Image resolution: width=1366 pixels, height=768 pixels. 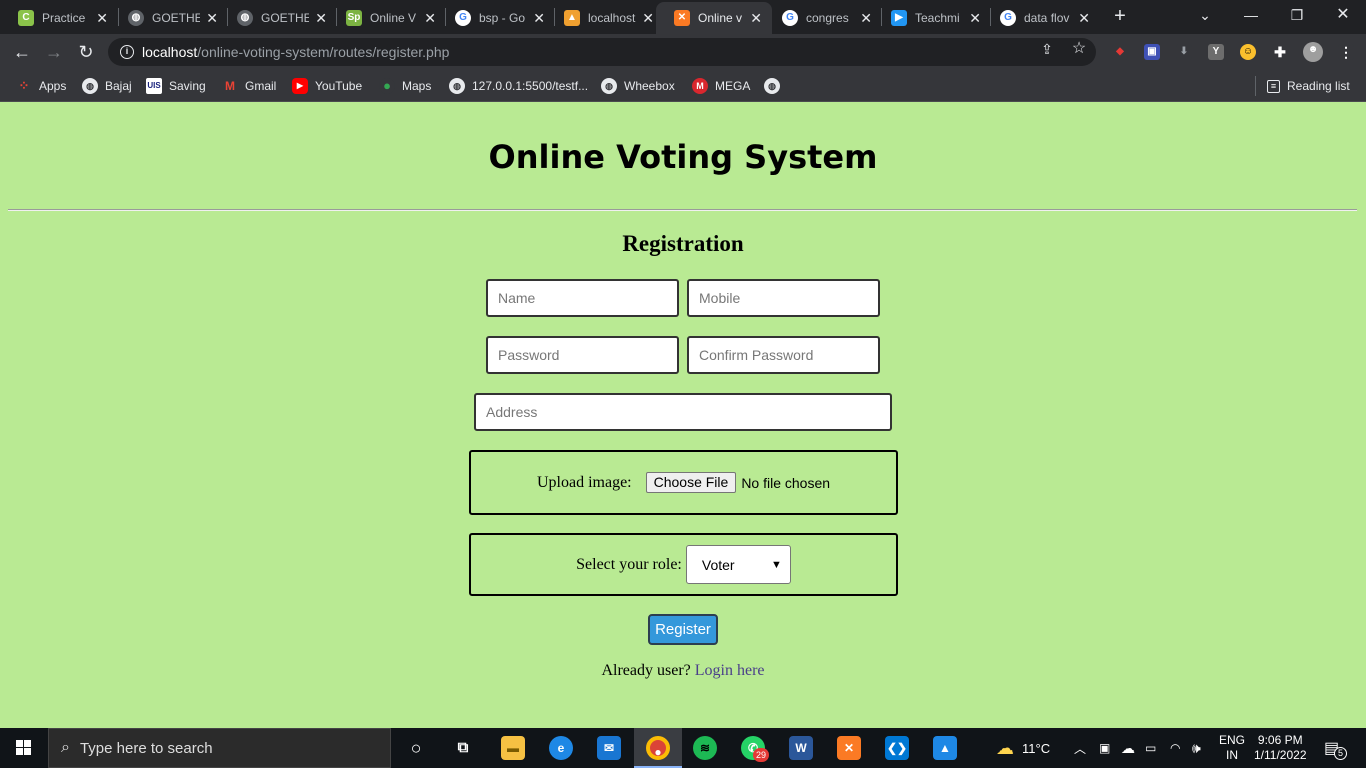 I want to click on edge-icon: e, so click(x=561, y=748).